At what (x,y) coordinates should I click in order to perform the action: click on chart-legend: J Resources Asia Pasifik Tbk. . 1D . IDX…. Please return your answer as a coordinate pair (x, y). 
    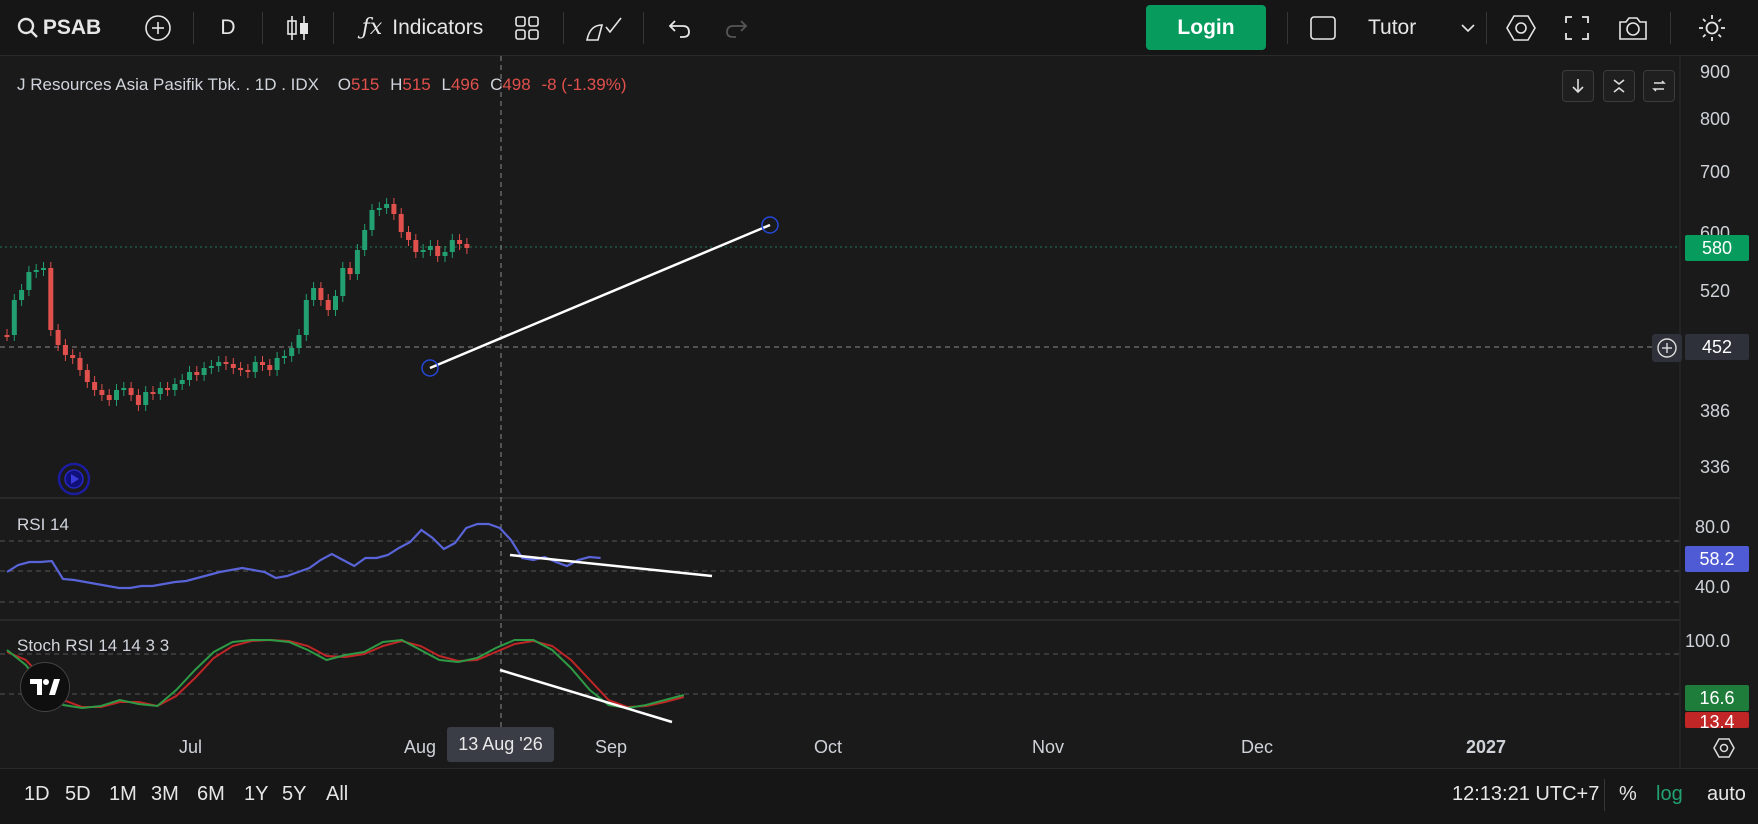
    Looking at the image, I should click on (321, 85).